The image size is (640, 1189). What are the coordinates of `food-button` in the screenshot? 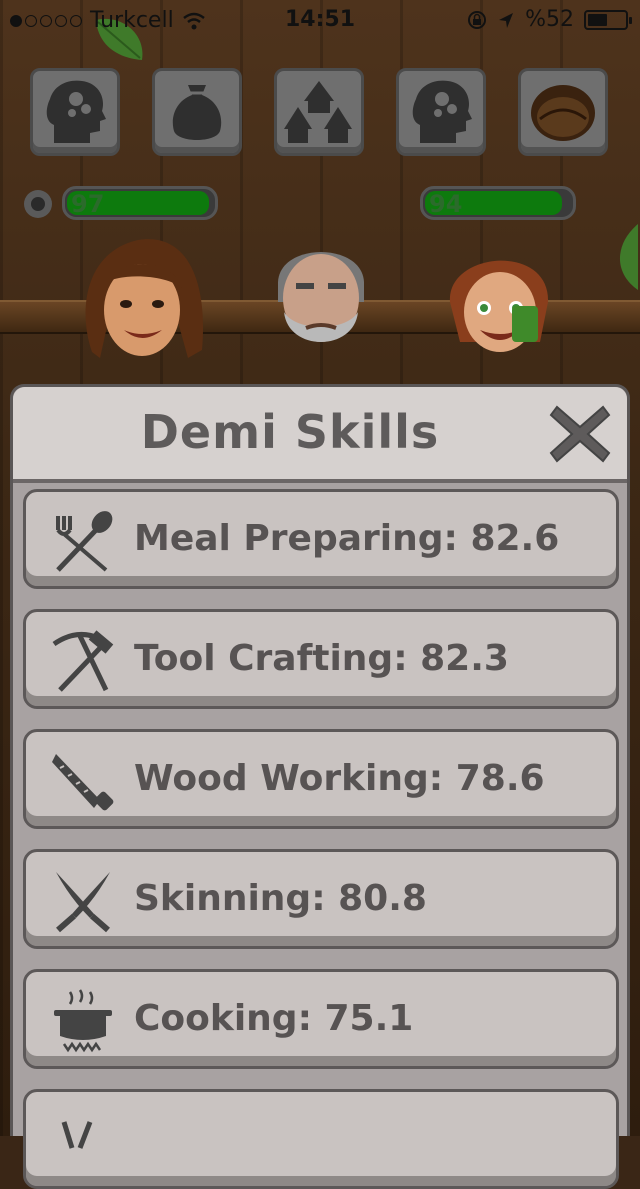 It's located at (563, 112).